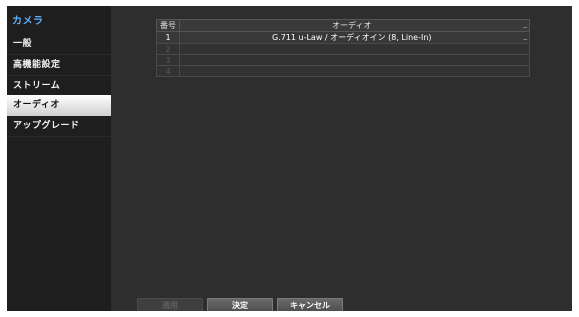 The image size is (579, 317). Describe the element at coordinates (28, 21) in the screenshot. I see `sidebar-title: カメラ` at that location.